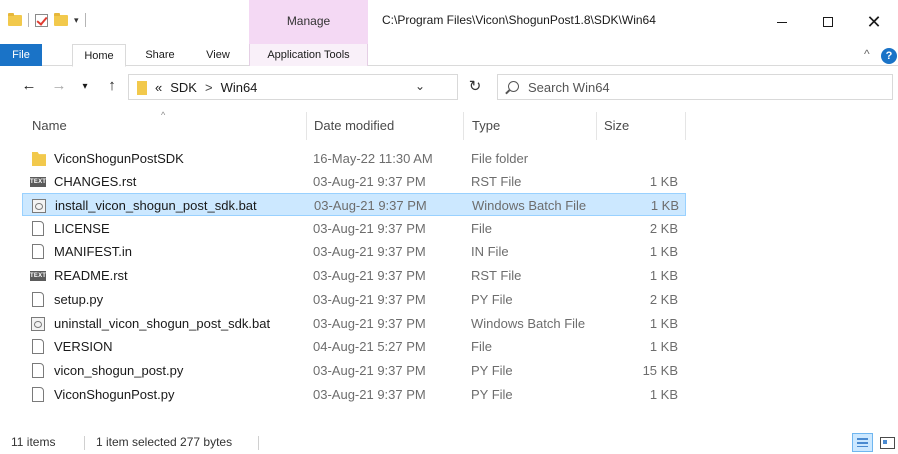 This screenshot has height=454, width=898. I want to click on file-name: setup.py, so click(79, 299).